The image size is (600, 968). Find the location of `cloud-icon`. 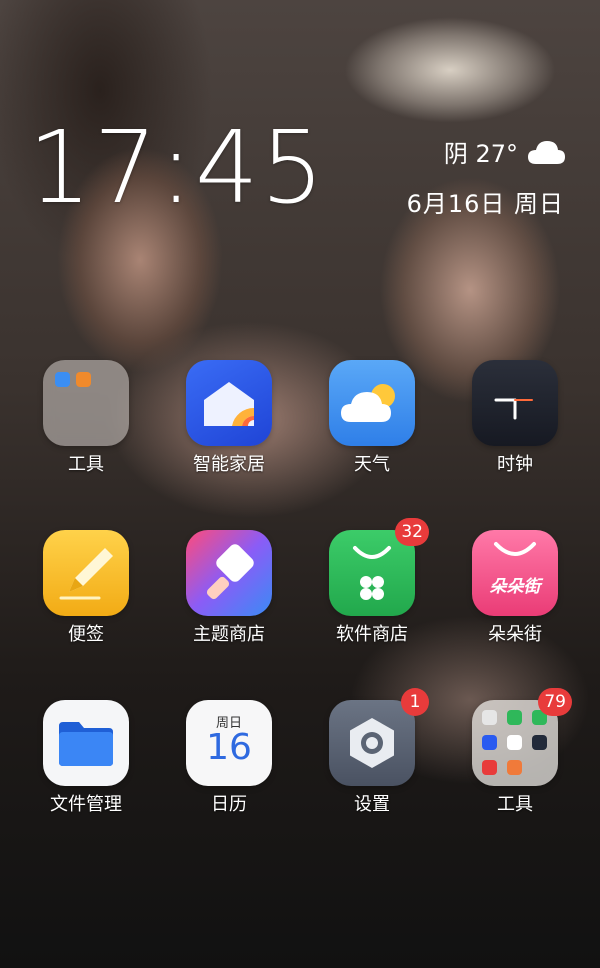

cloud-icon is located at coordinates (546, 152).